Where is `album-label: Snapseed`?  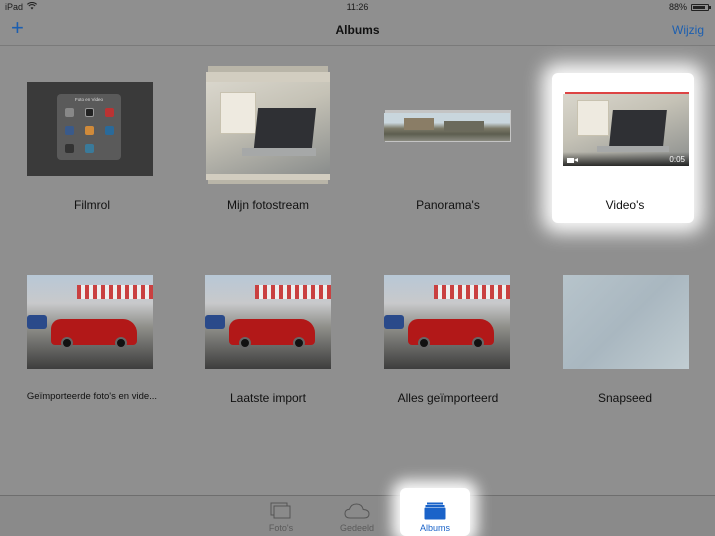
album-label: Snapseed is located at coordinates (625, 398).